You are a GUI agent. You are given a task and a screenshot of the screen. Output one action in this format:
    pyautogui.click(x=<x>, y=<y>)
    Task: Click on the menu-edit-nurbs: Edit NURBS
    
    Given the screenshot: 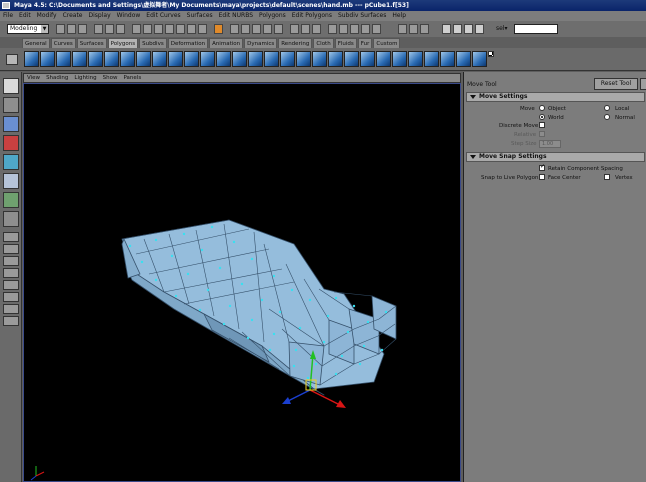 What is the action you would take?
    pyautogui.click(x=236, y=16)
    